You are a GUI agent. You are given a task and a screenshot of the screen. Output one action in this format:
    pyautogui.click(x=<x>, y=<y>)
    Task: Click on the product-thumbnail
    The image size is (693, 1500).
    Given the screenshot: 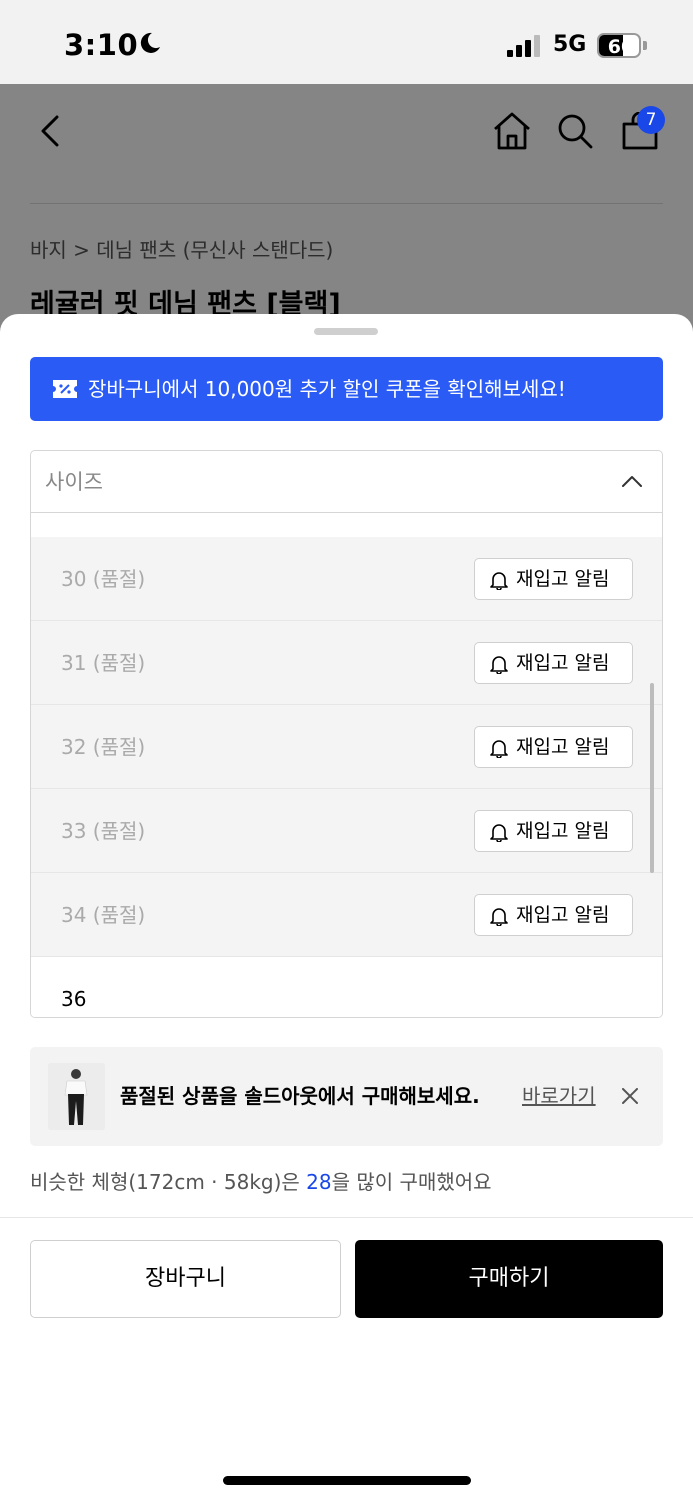 What is the action you would take?
    pyautogui.click(x=76, y=1096)
    